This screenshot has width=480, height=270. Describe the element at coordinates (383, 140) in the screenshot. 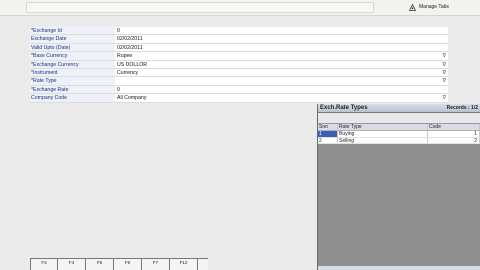

I see `cell-rate-type: Selling` at that location.